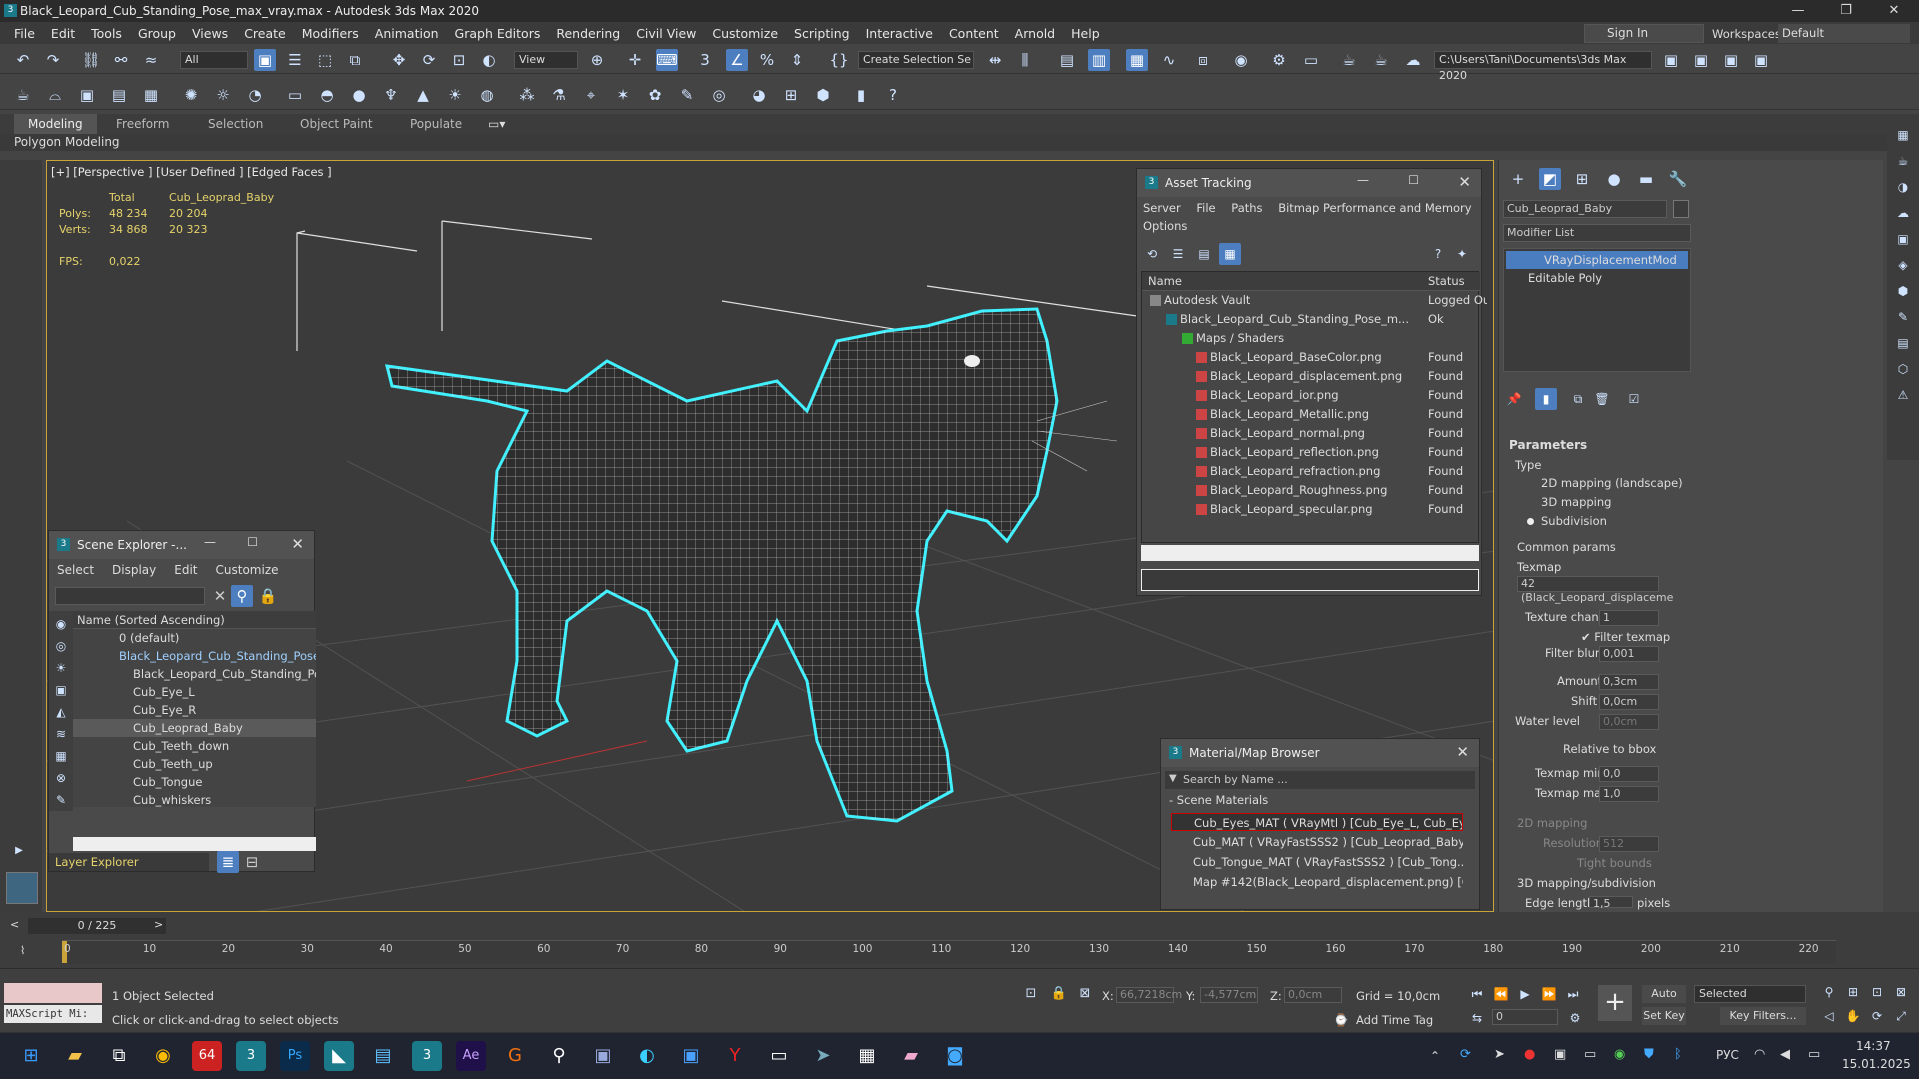  I want to click on folder-icon: ▰, so click(911, 1056).